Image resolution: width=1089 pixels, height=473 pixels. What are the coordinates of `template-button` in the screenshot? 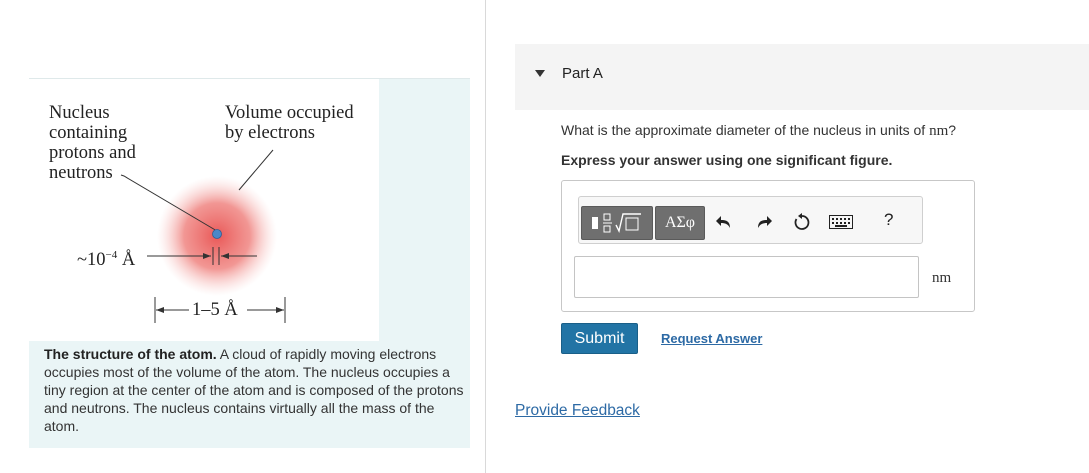 It's located at (617, 223).